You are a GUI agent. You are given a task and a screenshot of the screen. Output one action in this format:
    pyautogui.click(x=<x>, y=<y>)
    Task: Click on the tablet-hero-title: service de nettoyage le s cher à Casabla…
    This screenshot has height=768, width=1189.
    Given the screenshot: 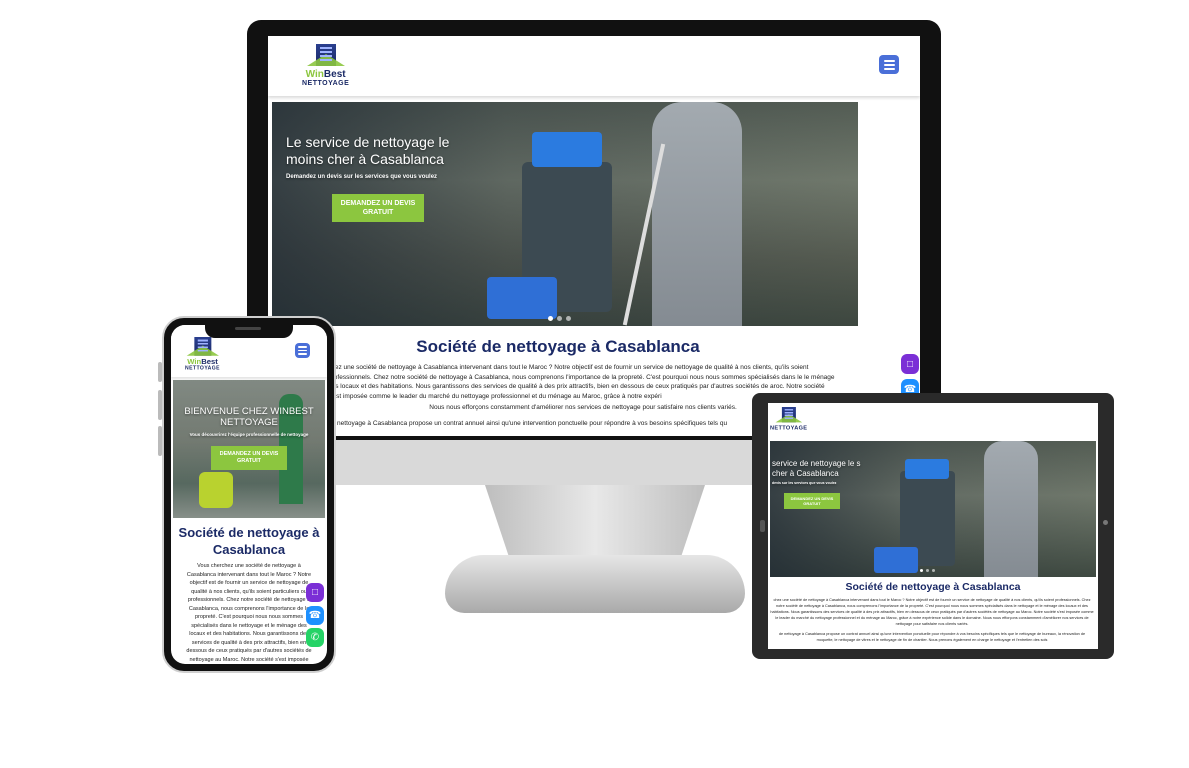 What is the action you would take?
    pyautogui.click(x=816, y=468)
    